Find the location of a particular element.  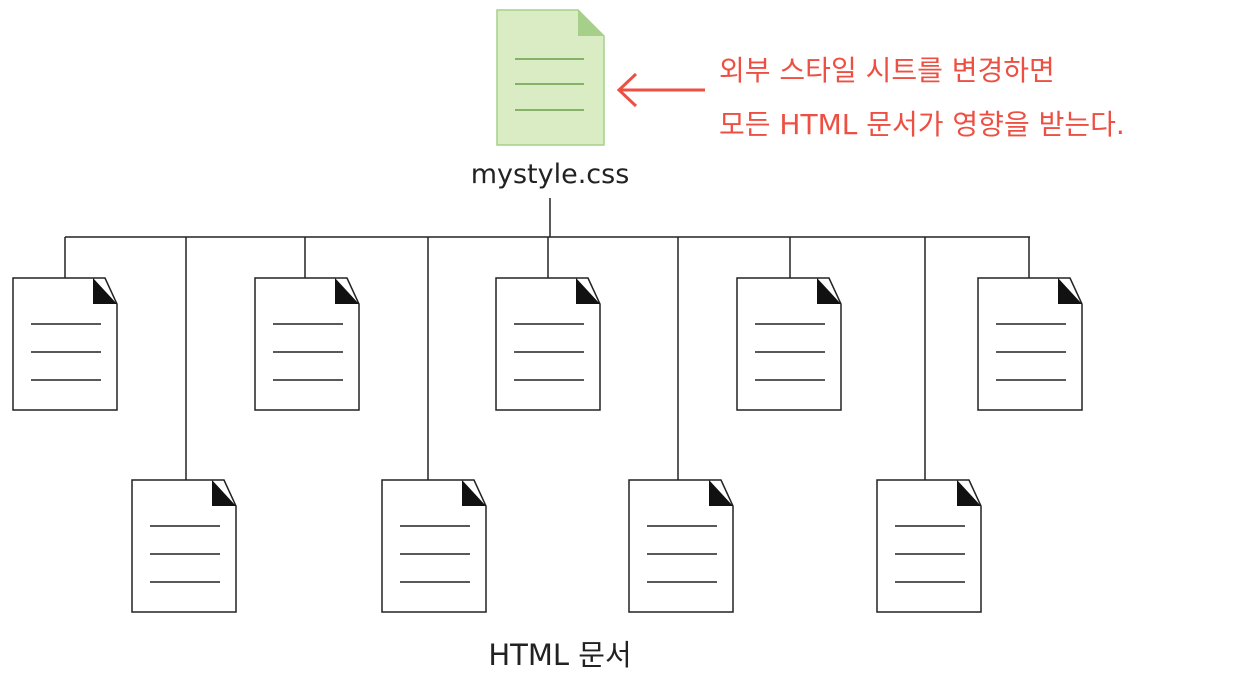

documents-label: HTML 문서 is located at coordinates (559, 655).